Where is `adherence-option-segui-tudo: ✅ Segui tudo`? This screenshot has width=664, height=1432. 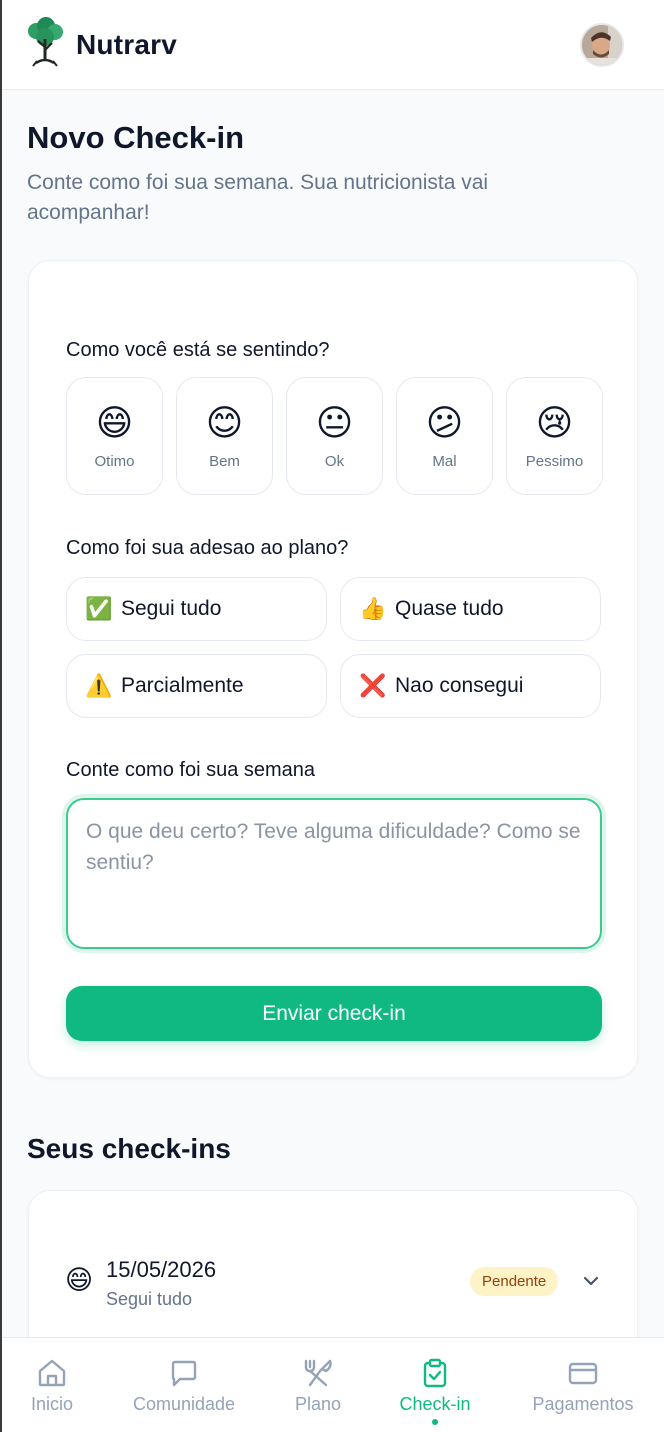
adherence-option-segui-tudo: ✅ Segui tudo is located at coordinates (196, 609).